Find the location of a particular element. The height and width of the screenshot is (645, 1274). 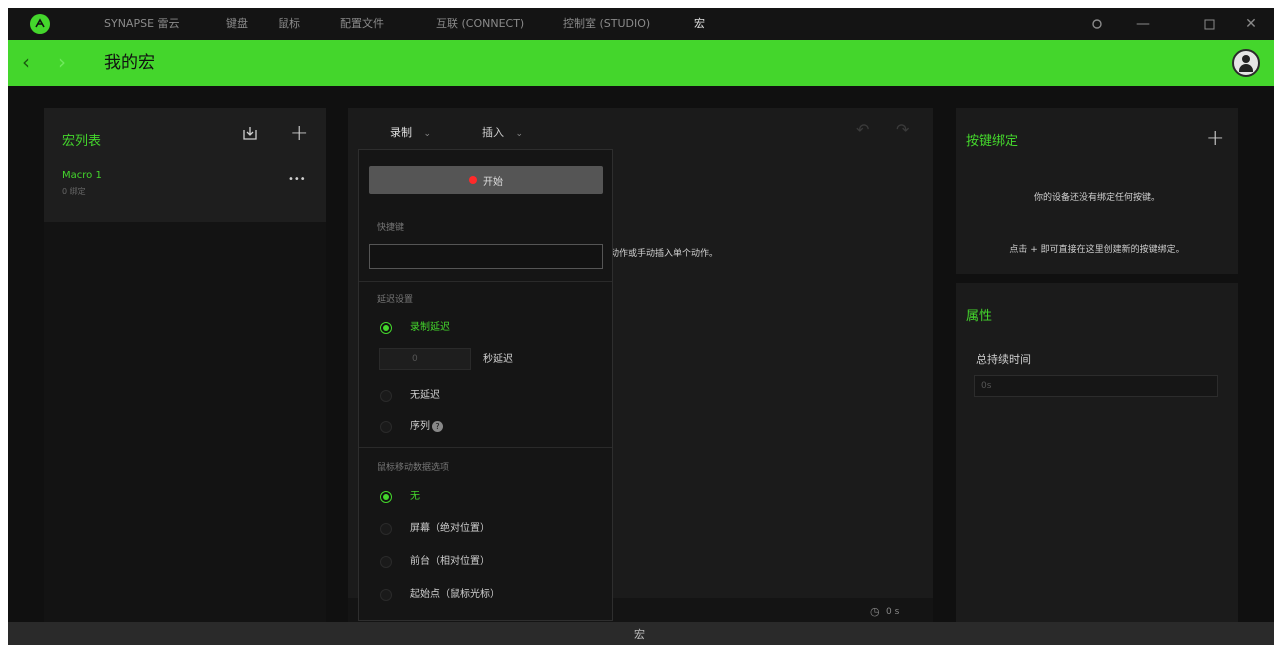

more-options-icon: ••• is located at coordinates (297, 179).